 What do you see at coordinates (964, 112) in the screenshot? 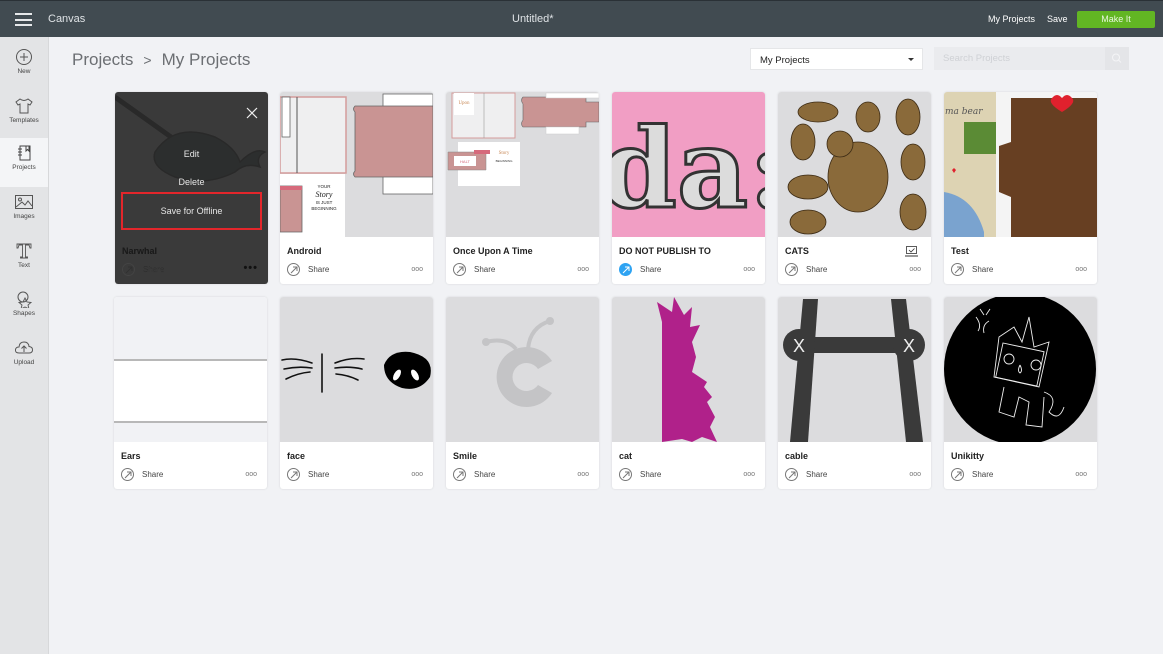
I see `svg-text: ma bear` at bounding box center [964, 112].